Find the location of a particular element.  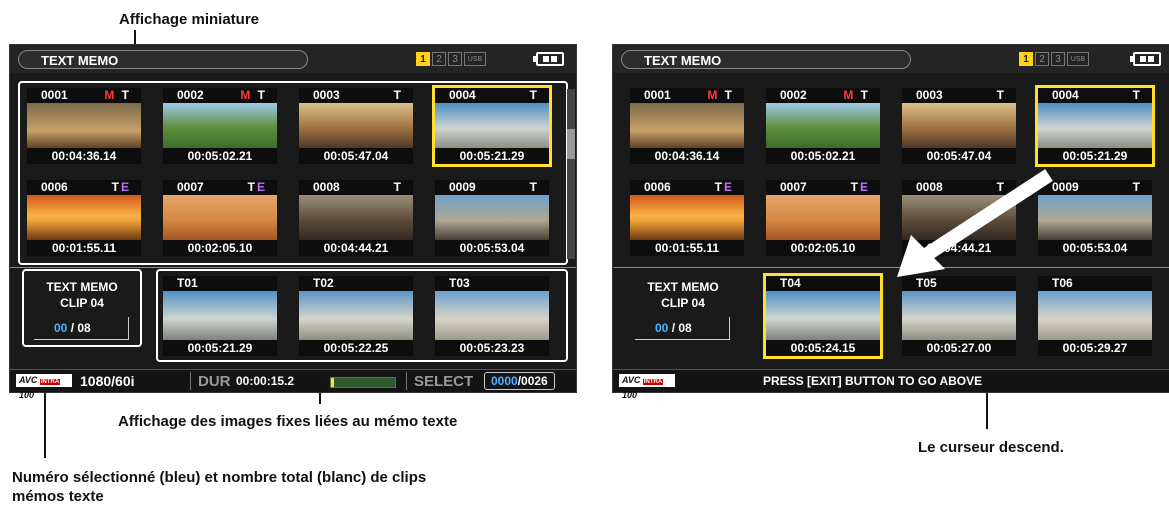

select-current: 0000 is located at coordinates (504, 381).